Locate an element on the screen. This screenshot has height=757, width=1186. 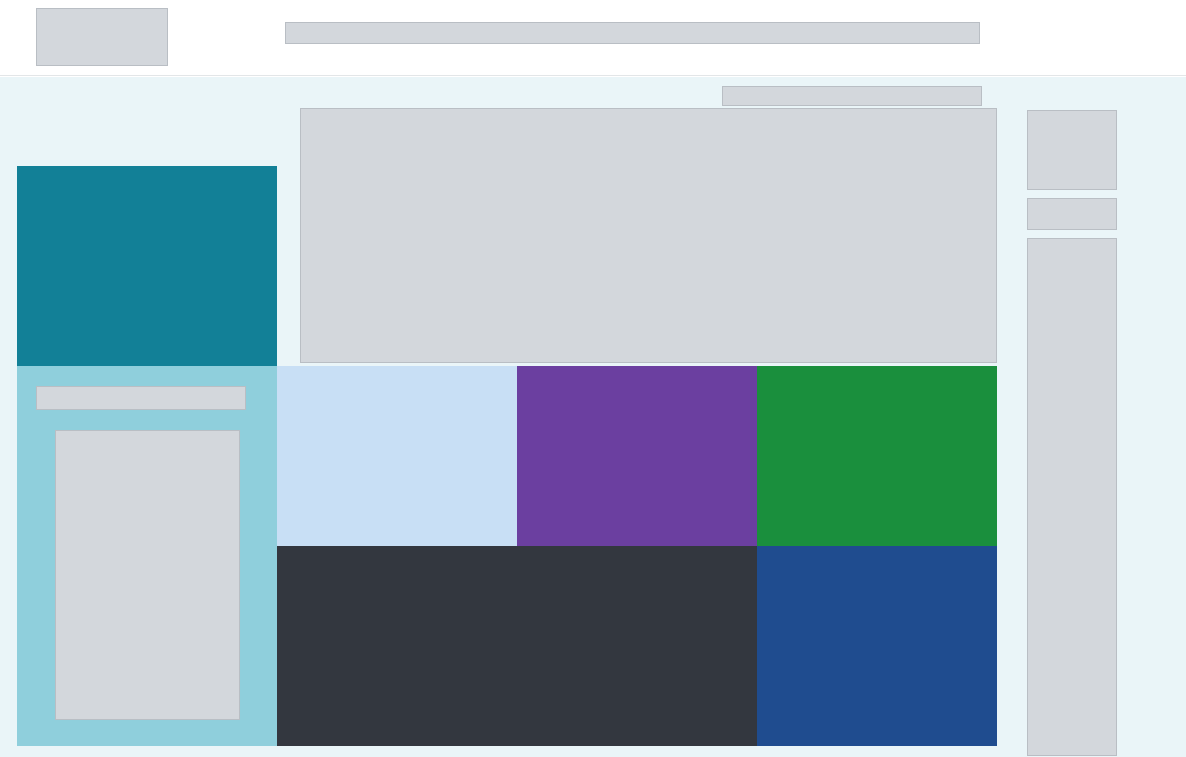
region-search-input is located at coordinates (141, 398).